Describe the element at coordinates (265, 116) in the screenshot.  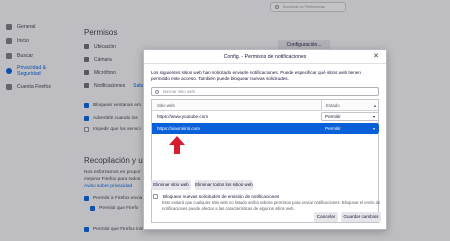
I see `table-row: https://www.youtube.com Permitir ▾` at that location.